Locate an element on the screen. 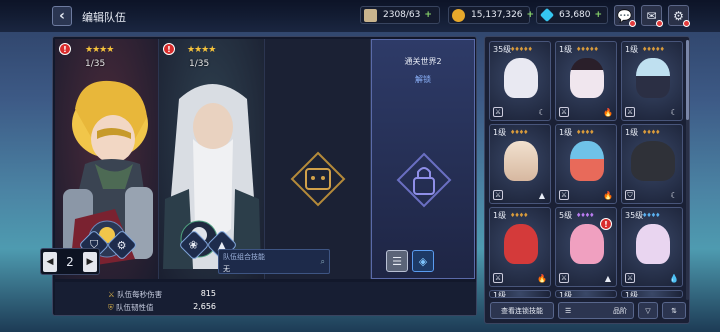  gem-plus-button: + is located at coordinates (599, 15).